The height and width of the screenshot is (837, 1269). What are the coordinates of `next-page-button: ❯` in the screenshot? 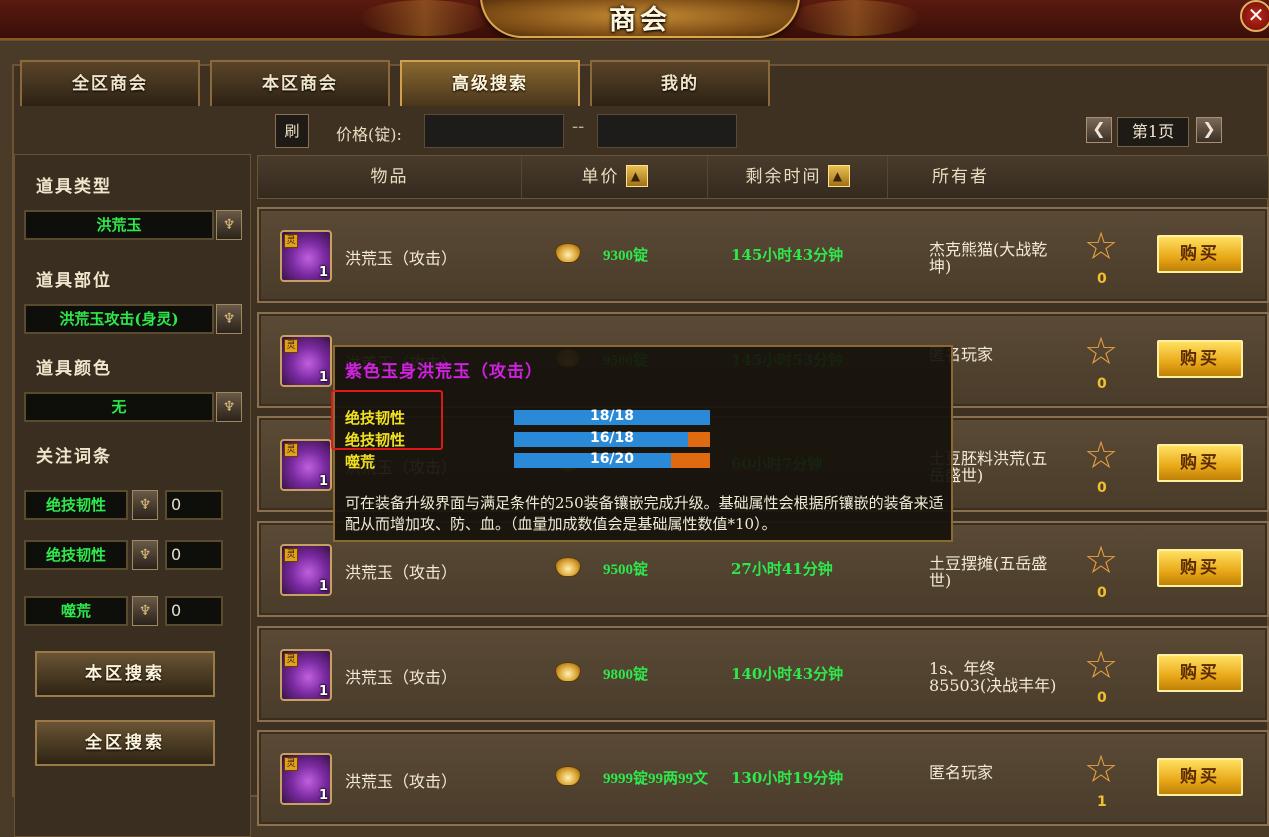 It's located at (1209, 130).